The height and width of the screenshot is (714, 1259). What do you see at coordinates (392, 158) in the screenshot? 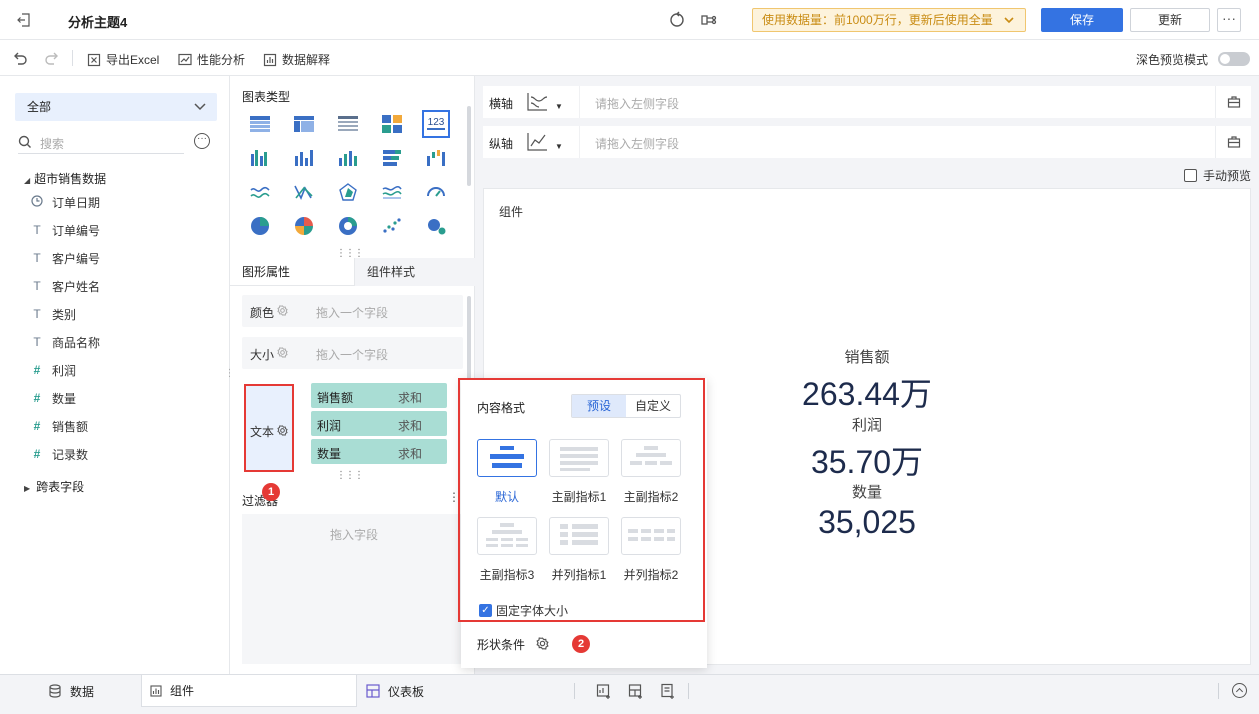
I see `stacked-bar-chart-icon` at bounding box center [392, 158].